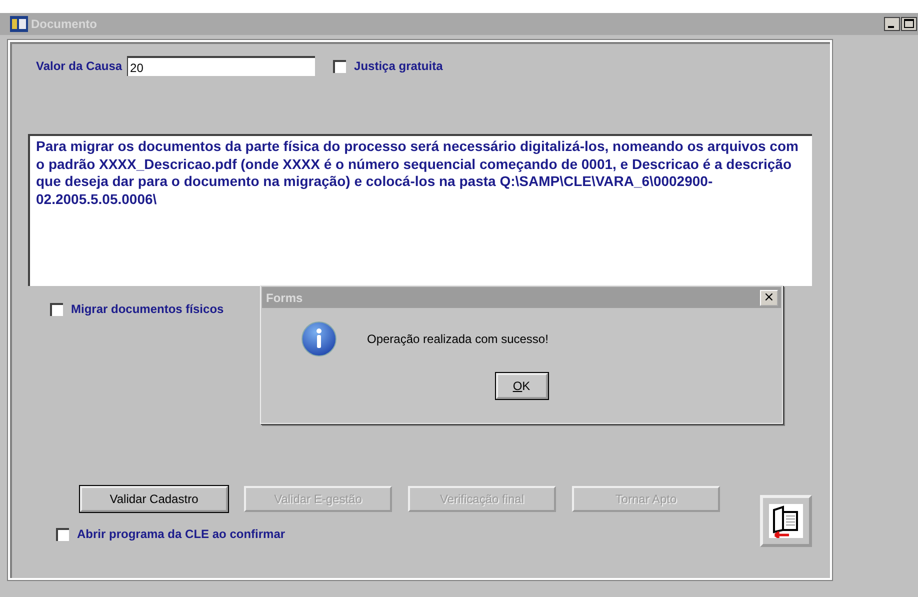  What do you see at coordinates (909, 24) in the screenshot?
I see `maximize-icon` at bounding box center [909, 24].